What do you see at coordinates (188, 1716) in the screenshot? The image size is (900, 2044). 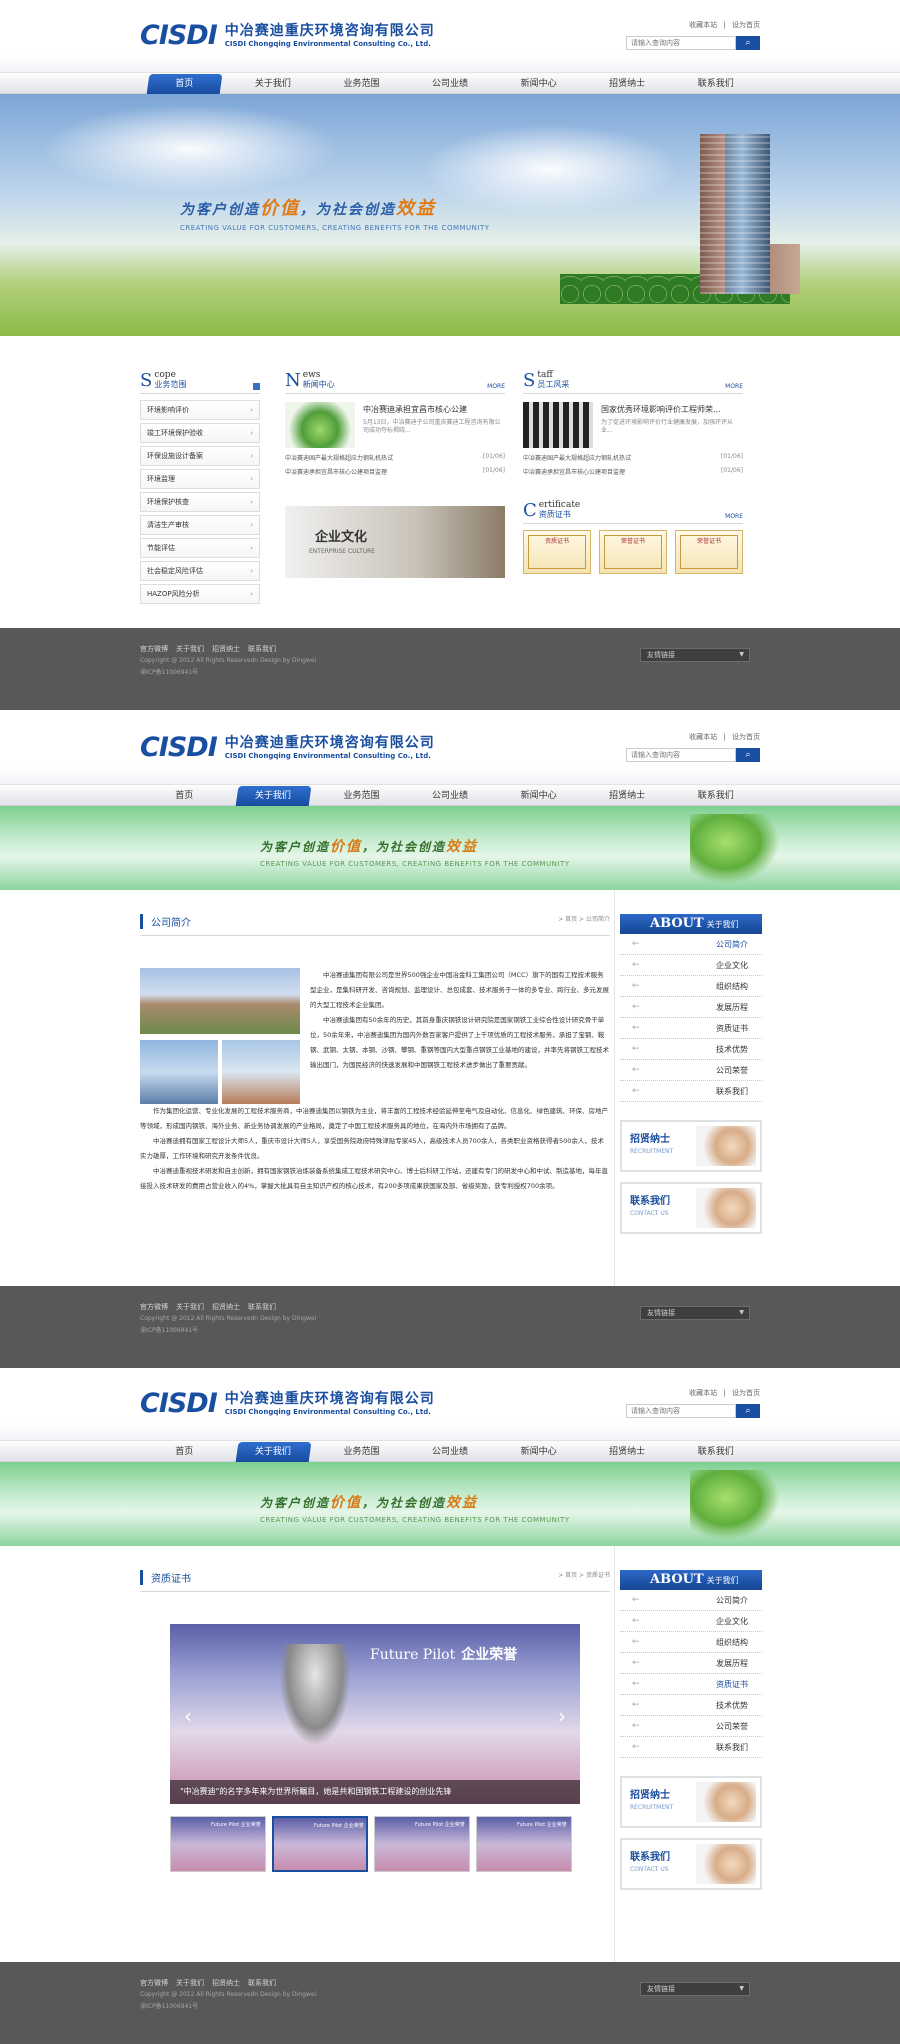 I see `chevron-left-icon: ‹` at bounding box center [188, 1716].